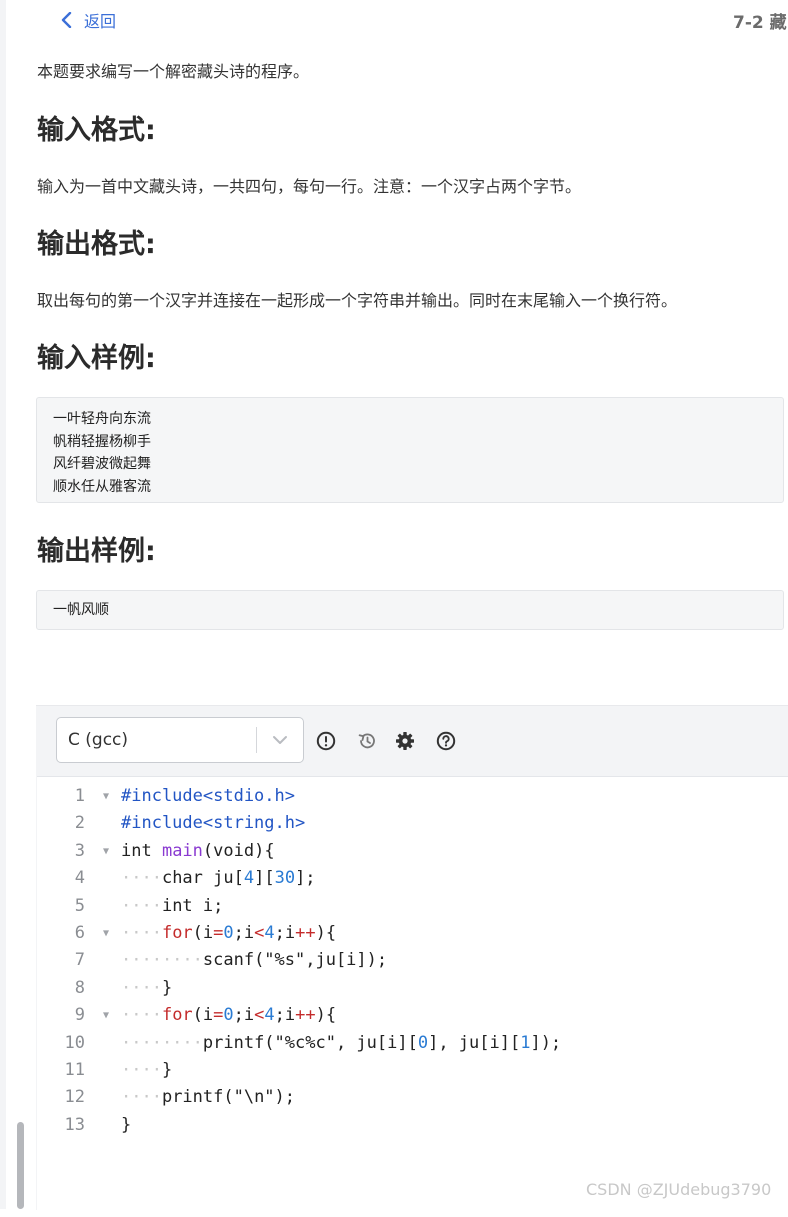 The height and width of the screenshot is (1217, 788). Describe the element at coordinates (96, 244) in the screenshot. I see `output-format-heading: 输出格式:` at that location.